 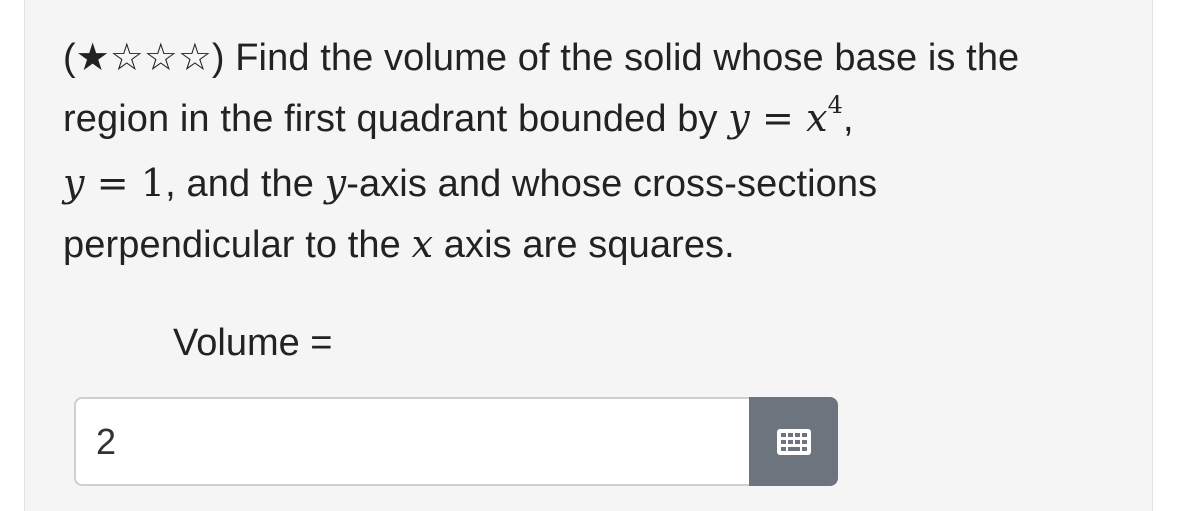 I want to click on difficulty-stars: (★☆☆☆), so click(x=144, y=58).